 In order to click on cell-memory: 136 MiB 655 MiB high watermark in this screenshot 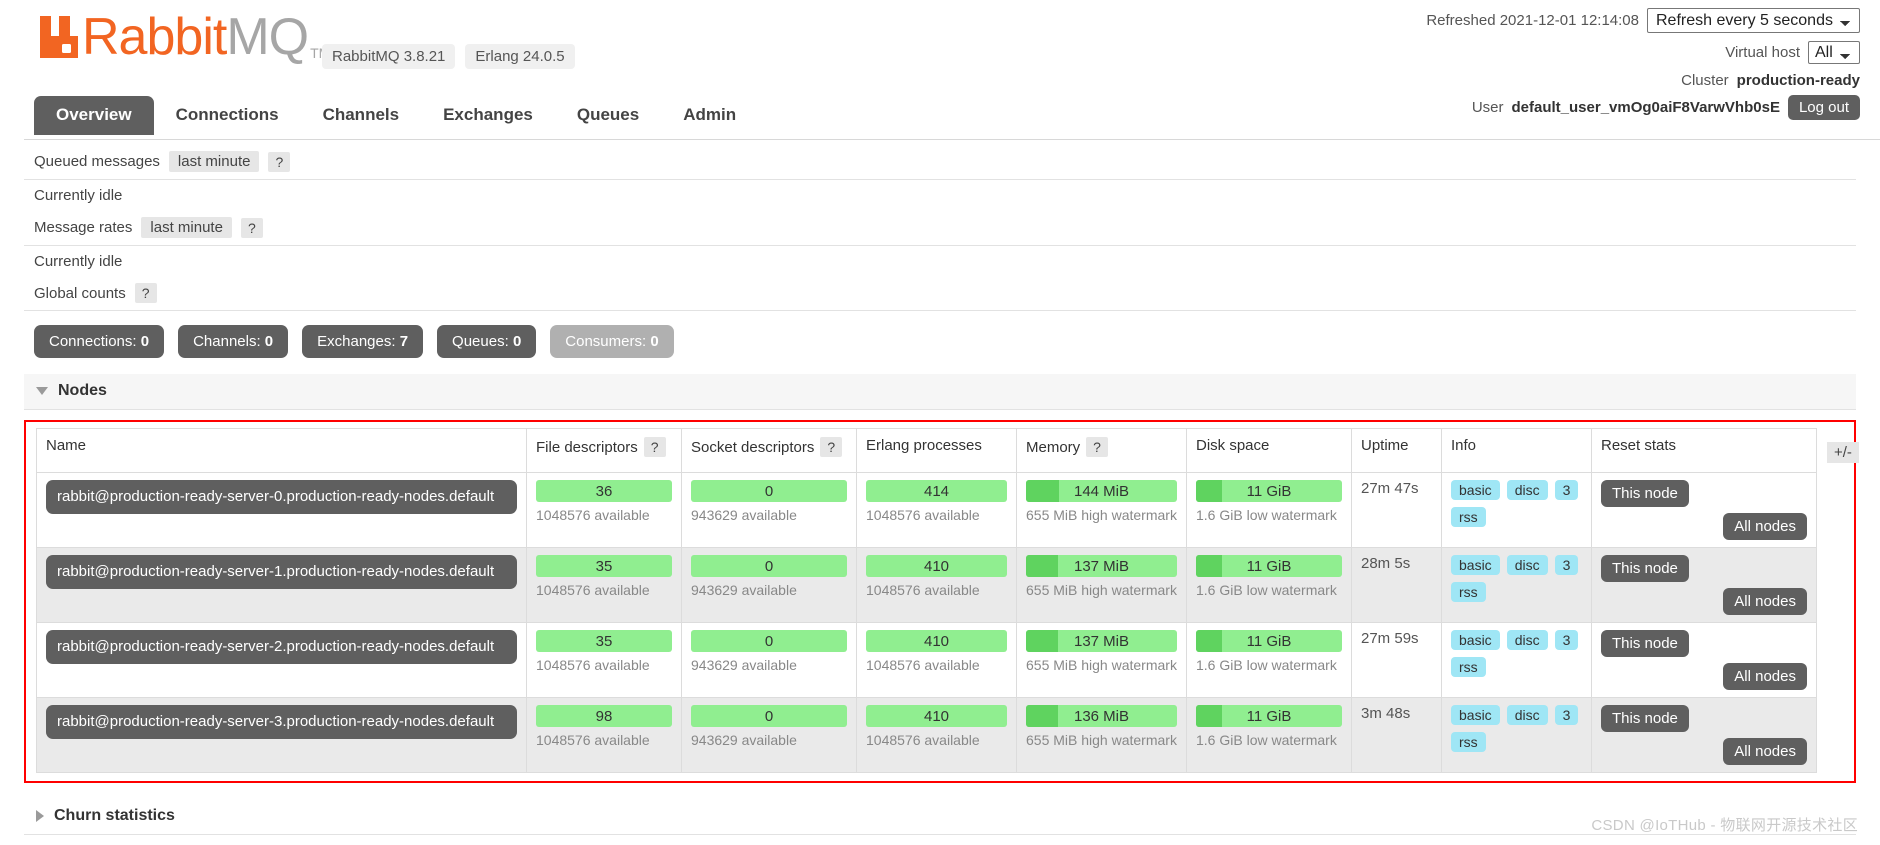, I will do `click(1101, 735)`.